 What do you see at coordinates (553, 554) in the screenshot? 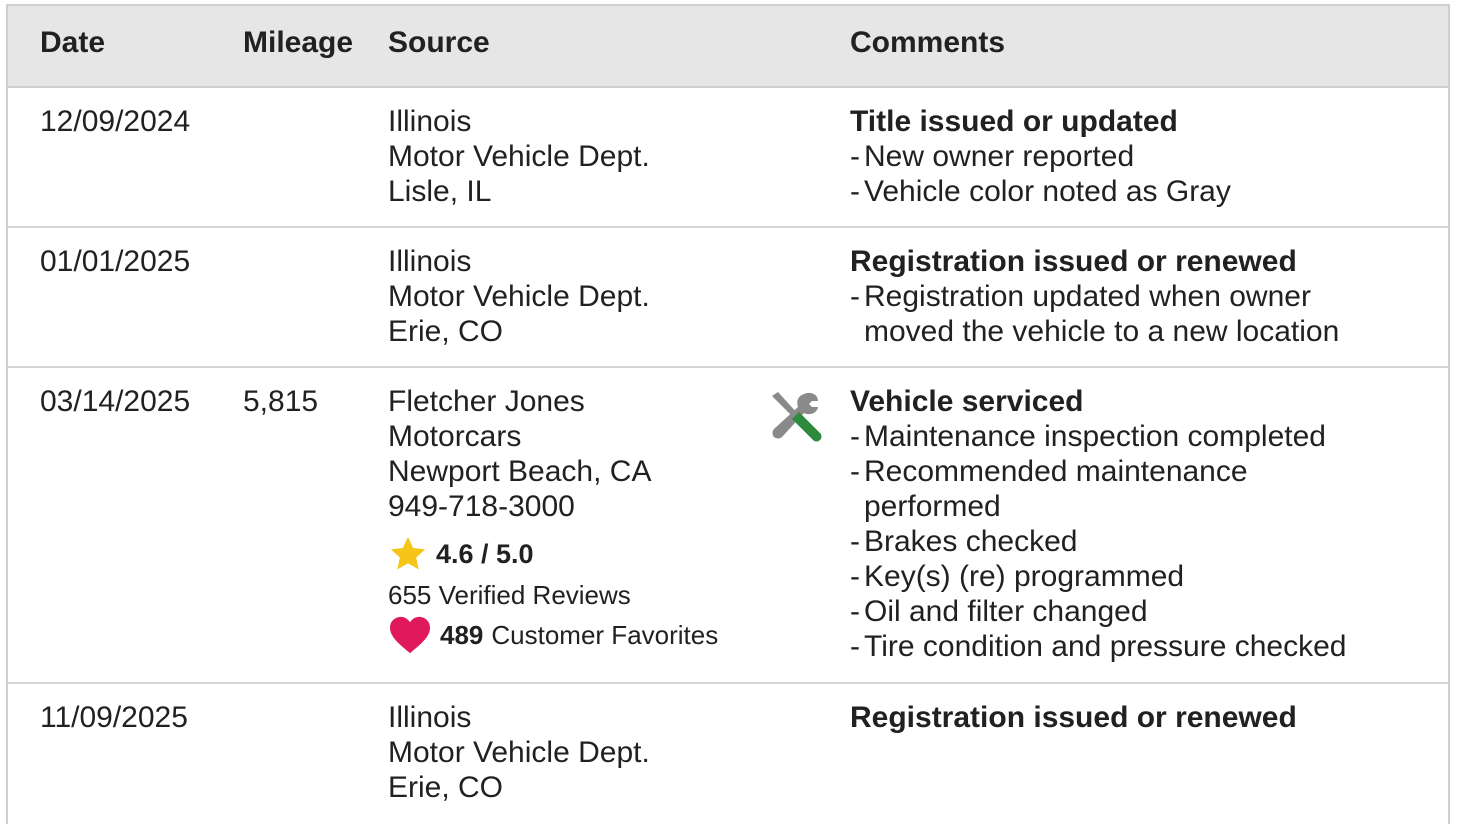
I see `dealer-rating: 4.6 / 5.0` at bounding box center [553, 554].